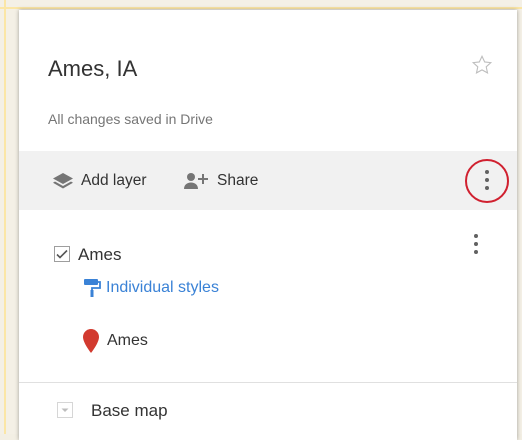 The image size is (522, 440). What do you see at coordinates (92, 288) in the screenshot?
I see `paint-roller-icon` at bounding box center [92, 288].